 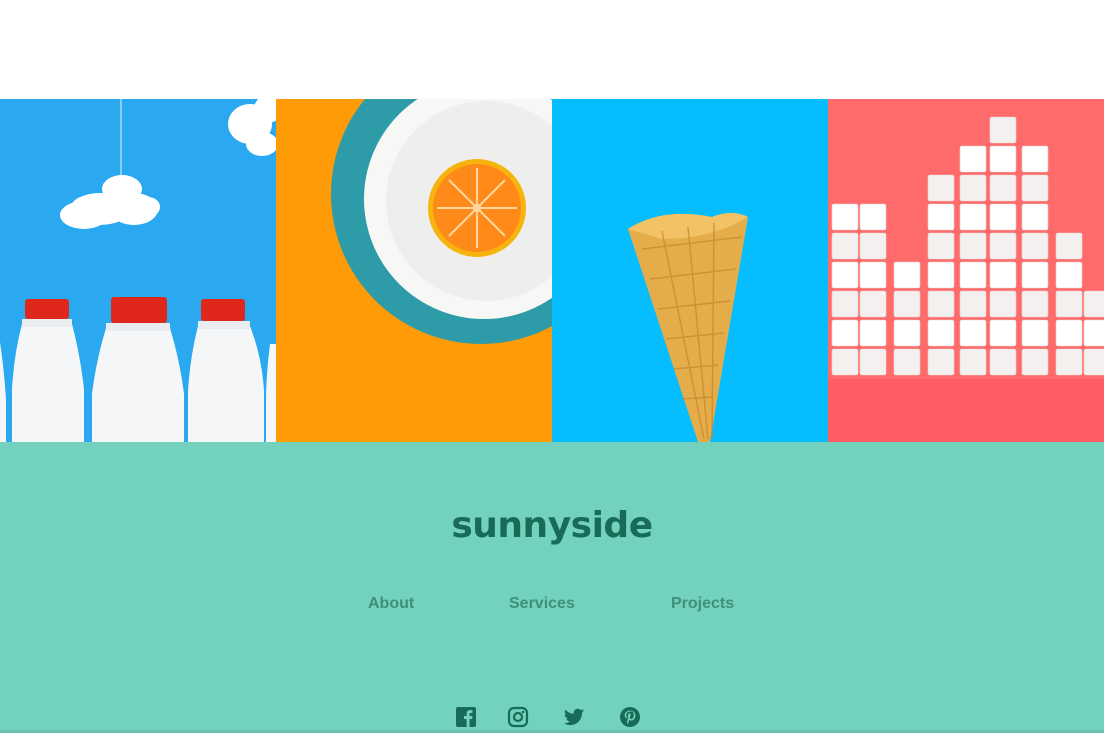 I want to click on gallery-image-ice-cream-cone, so click(x=690, y=270).